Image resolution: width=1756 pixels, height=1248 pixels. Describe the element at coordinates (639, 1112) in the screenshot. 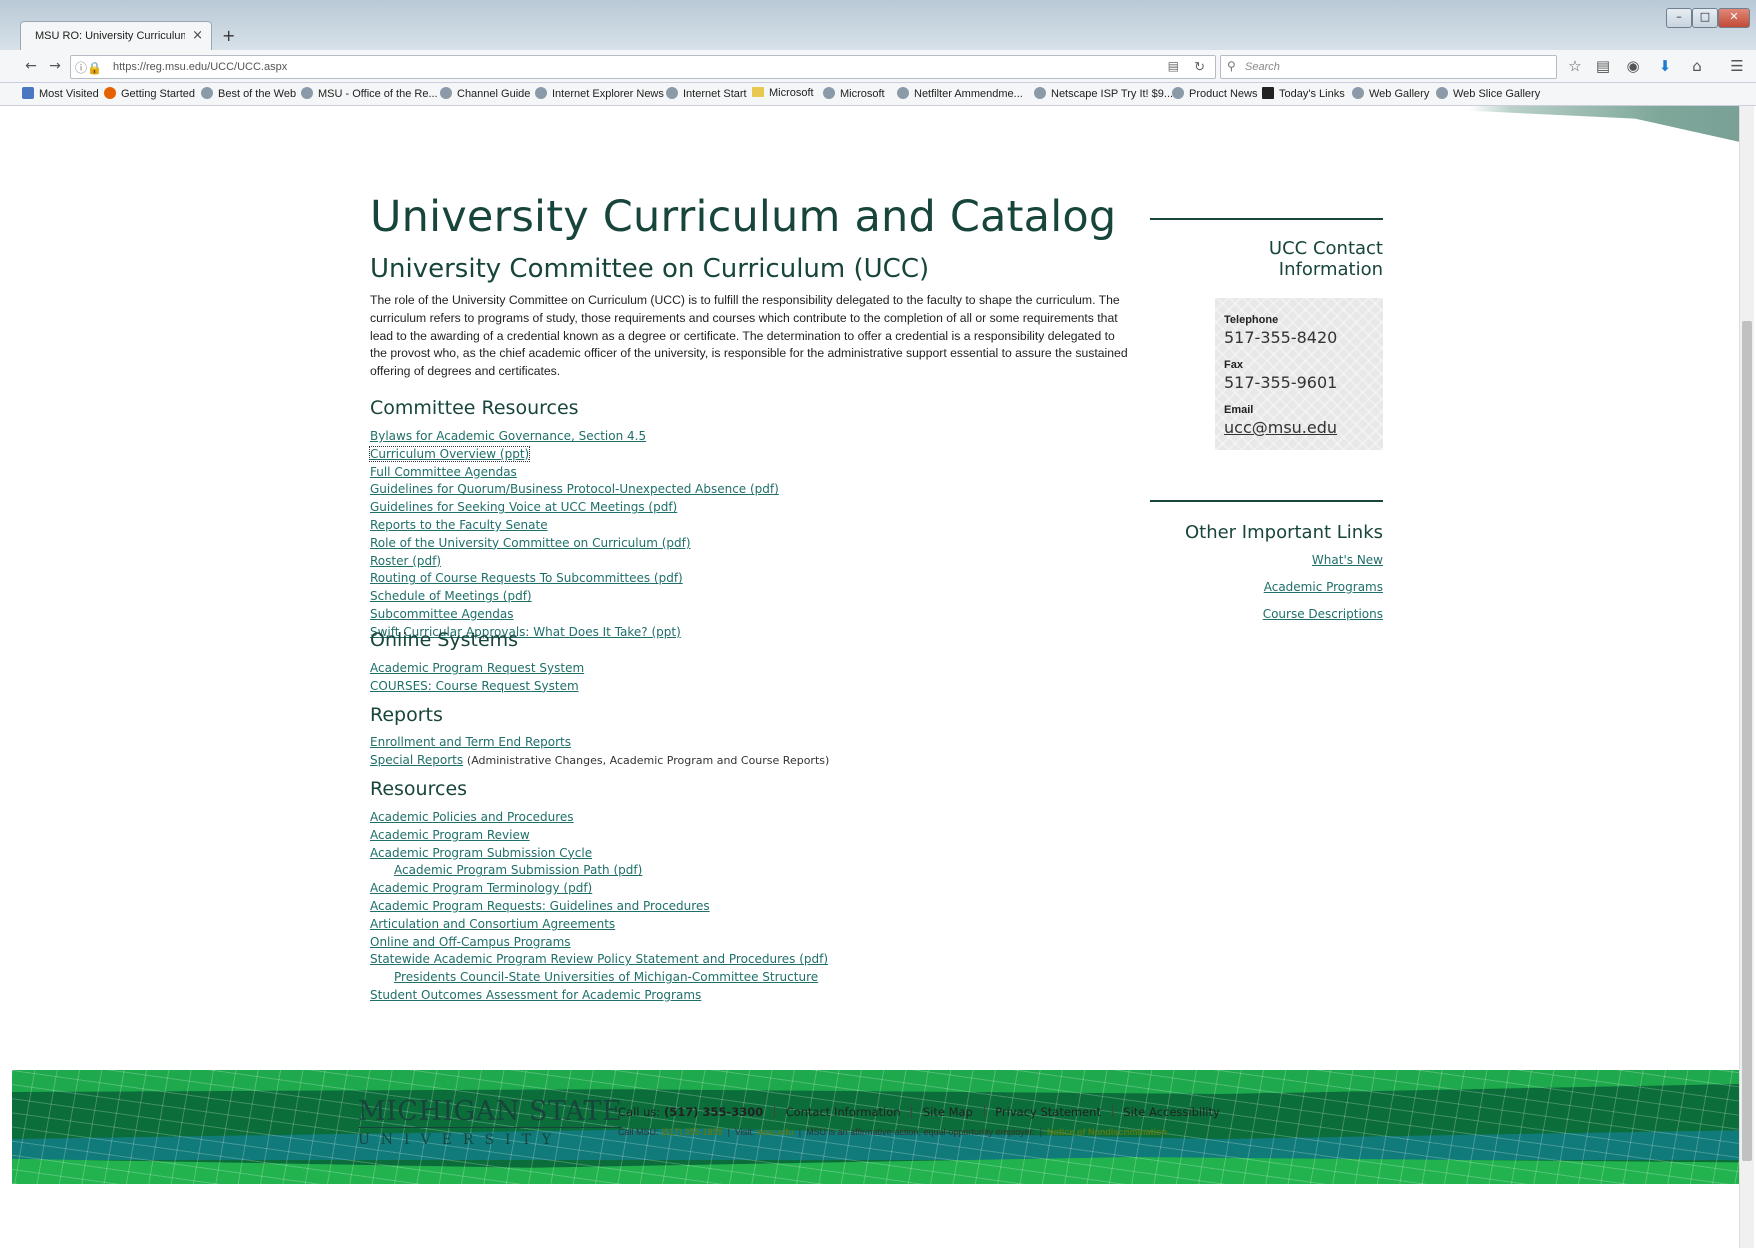

I see `call-us-label: Call us:` at that location.